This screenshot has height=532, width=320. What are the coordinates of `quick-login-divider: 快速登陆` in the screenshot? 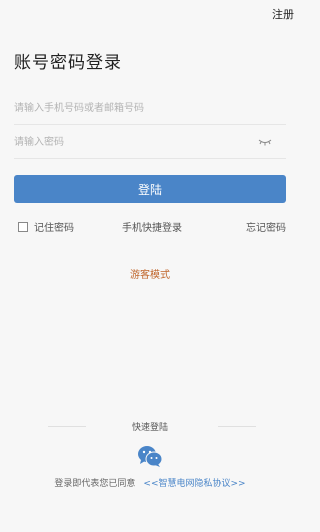 It's located at (150, 427).